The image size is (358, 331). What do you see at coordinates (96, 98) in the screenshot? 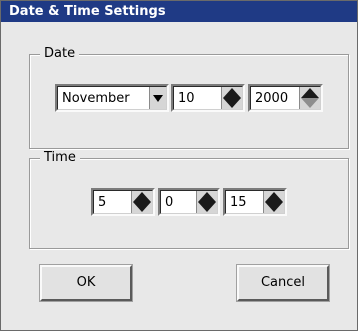
I see `month-value: November` at bounding box center [96, 98].